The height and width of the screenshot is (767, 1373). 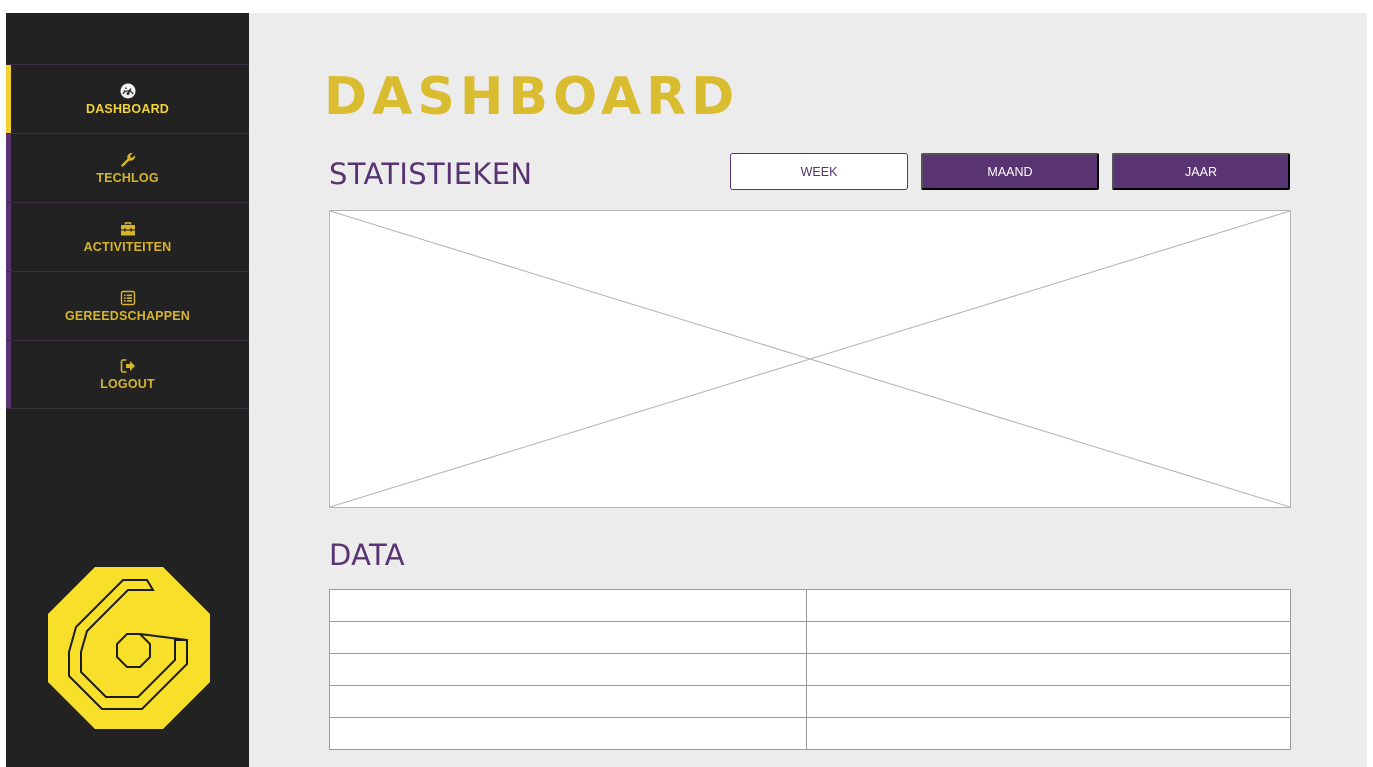 I want to click on data-table, so click(x=810, y=669).